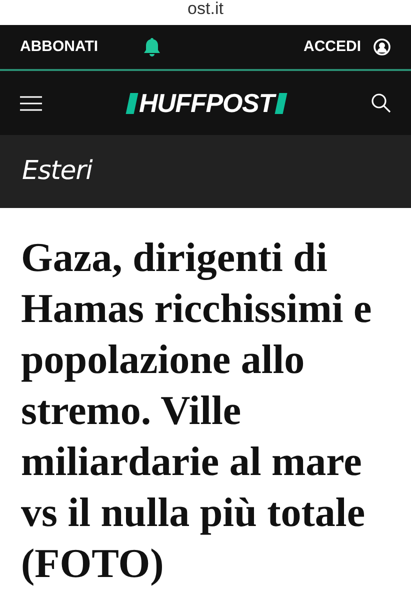 Image resolution: width=411 pixels, height=600 pixels. I want to click on login-link: ACCEDI, so click(332, 47).